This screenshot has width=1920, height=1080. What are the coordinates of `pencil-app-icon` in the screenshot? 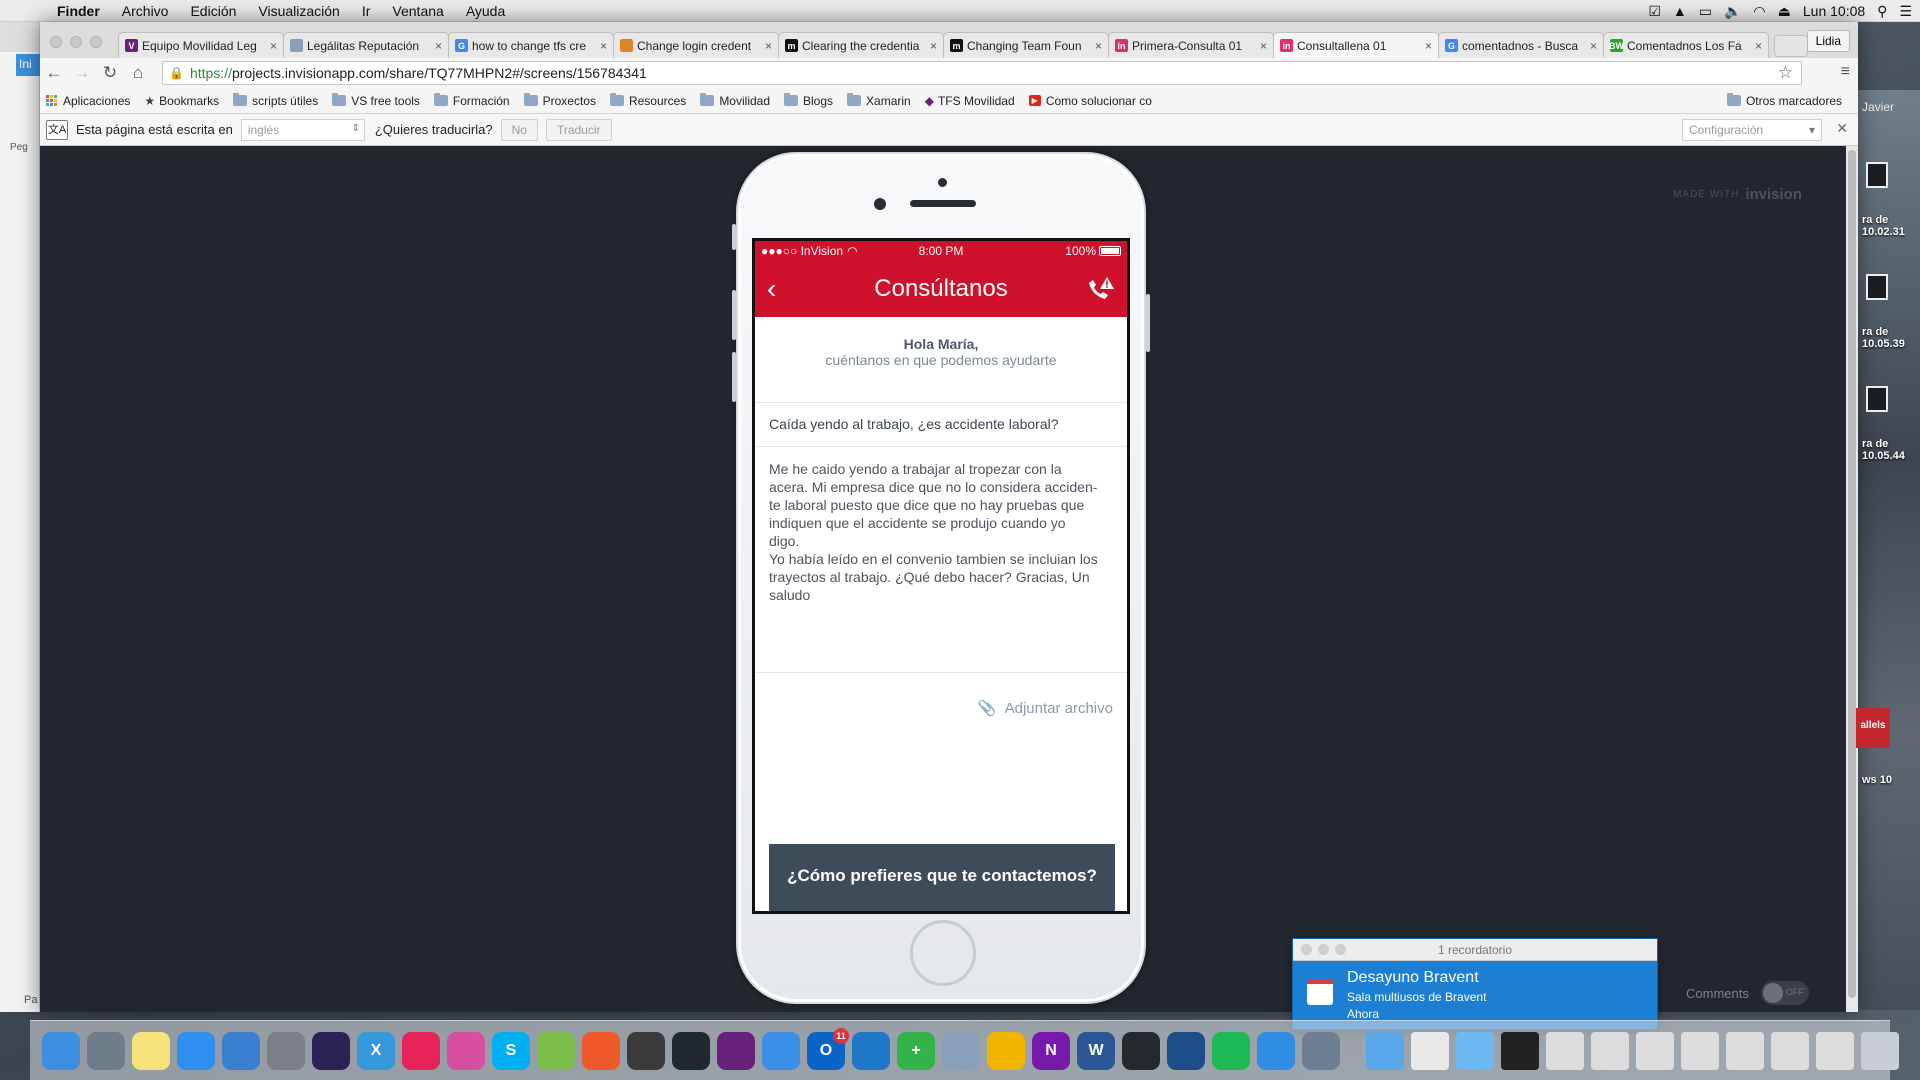 It's located at (601, 1050).